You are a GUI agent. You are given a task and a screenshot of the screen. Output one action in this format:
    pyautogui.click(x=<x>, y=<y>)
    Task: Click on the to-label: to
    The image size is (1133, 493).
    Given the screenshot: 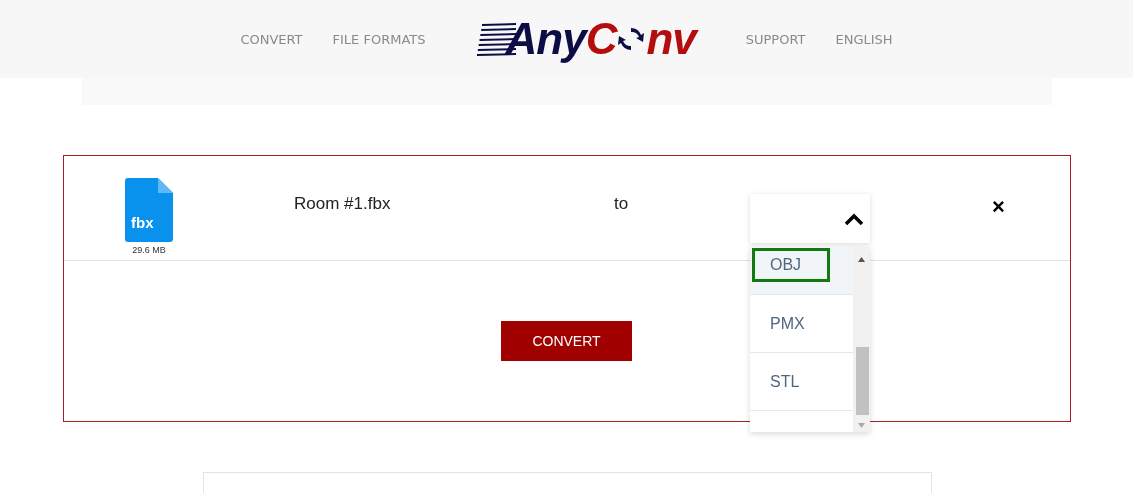 What is the action you would take?
    pyautogui.click(x=621, y=204)
    